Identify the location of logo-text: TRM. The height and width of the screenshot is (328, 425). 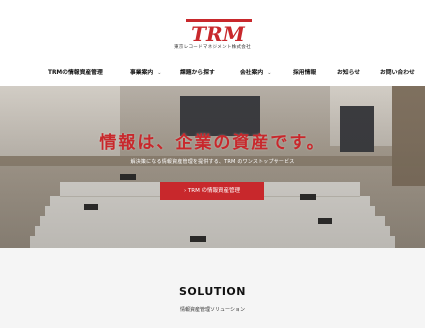
(218, 33).